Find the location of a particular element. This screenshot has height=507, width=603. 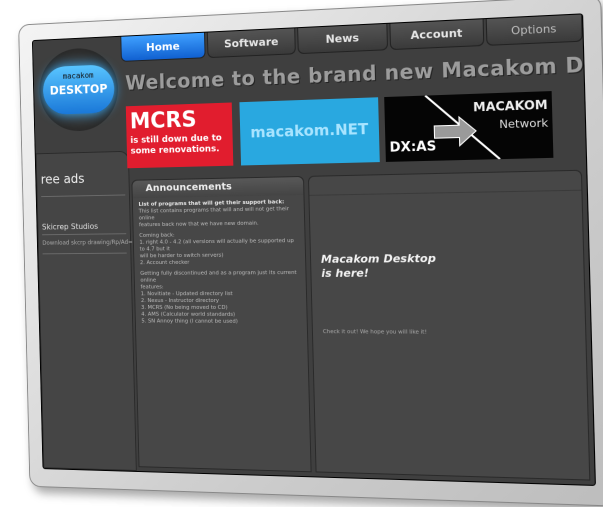

macakom-net-title: macakom.NET is located at coordinates (309, 131).